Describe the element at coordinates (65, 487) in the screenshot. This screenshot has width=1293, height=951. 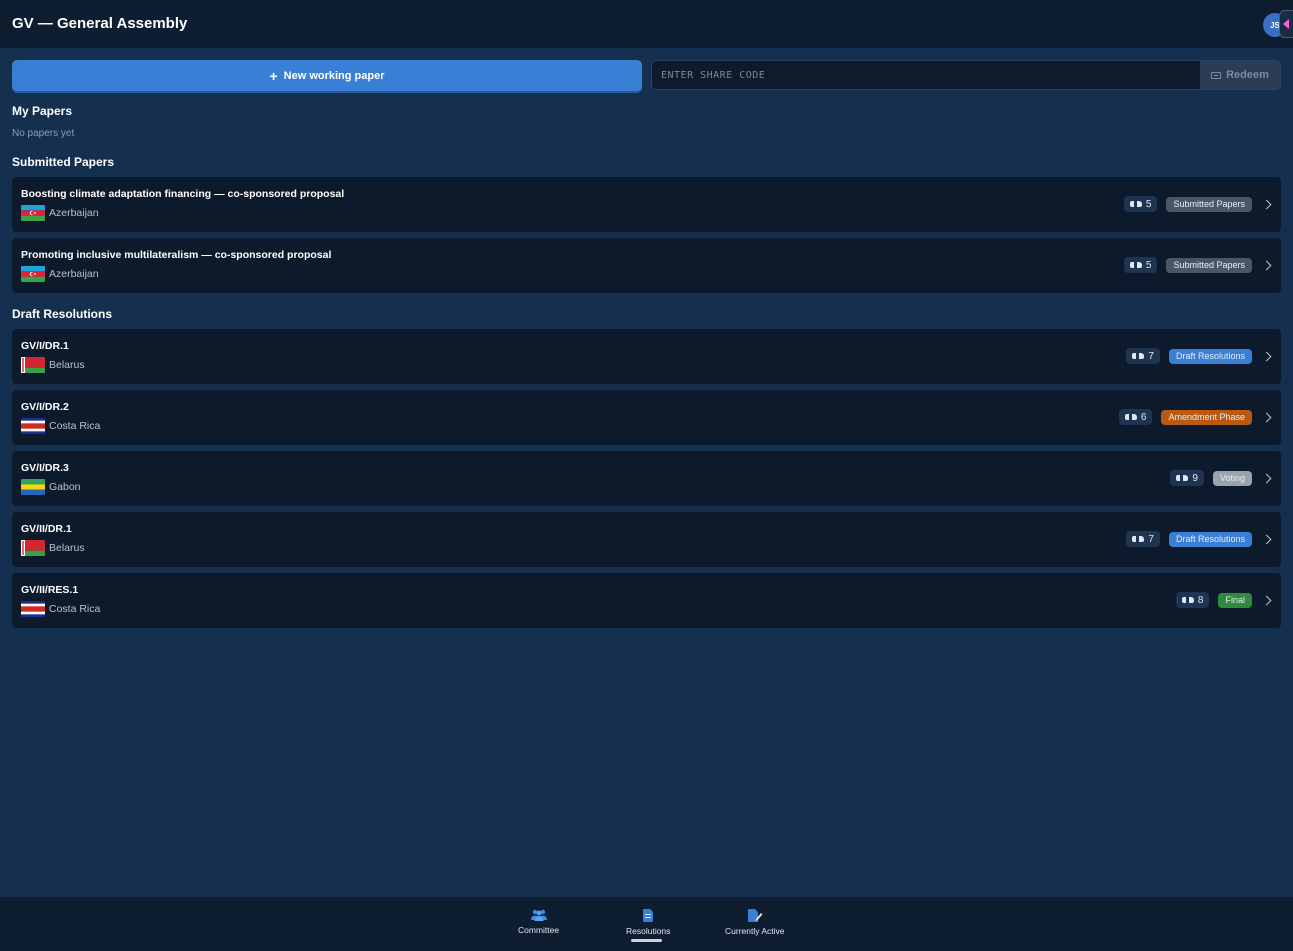
I see `country-name: Gabon` at that location.